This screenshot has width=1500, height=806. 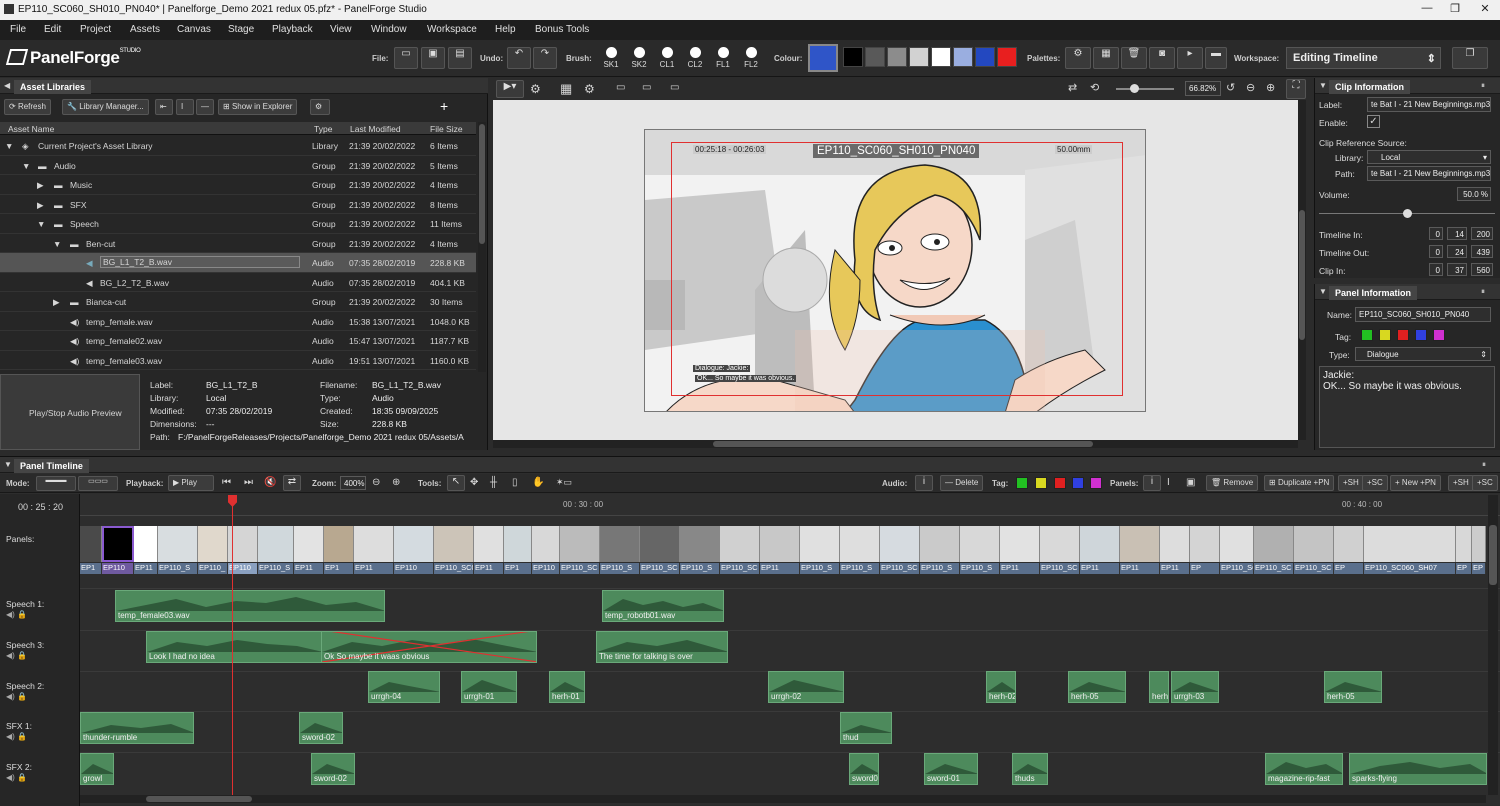 I want to click on audio-clip: herh-01, so click(x=567, y=687).